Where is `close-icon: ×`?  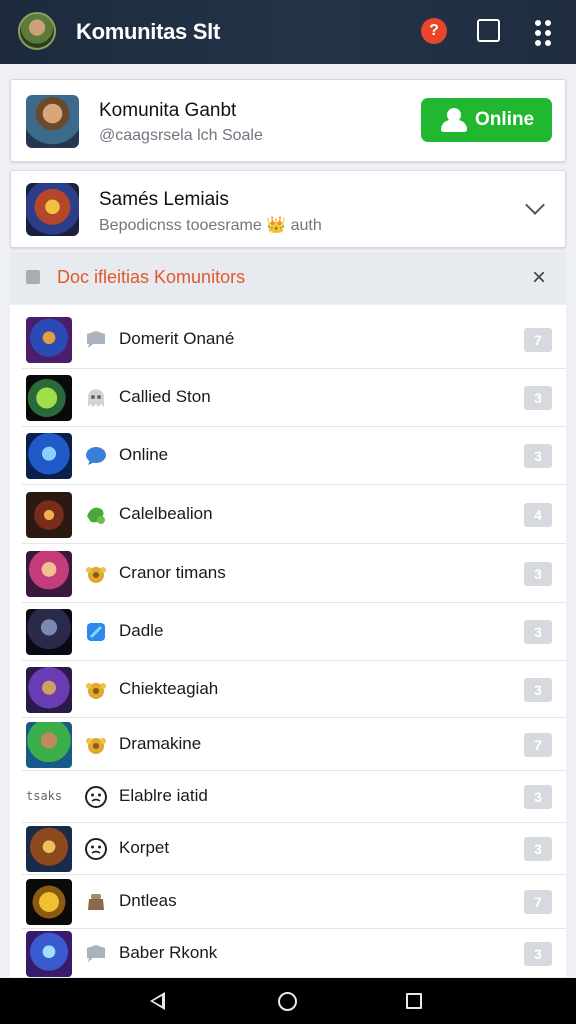
close-icon: × is located at coordinates (539, 278).